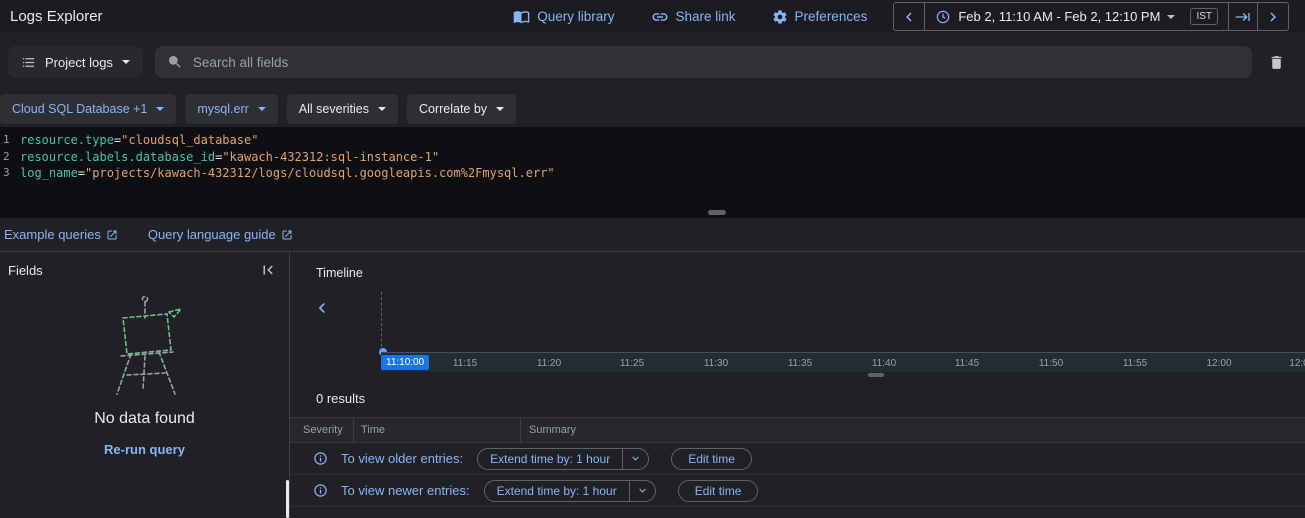 This screenshot has height=518, width=1305. Describe the element at coordinates (549, 363) in the screenshot. I see `timeline-tick: 11:20` at that location.